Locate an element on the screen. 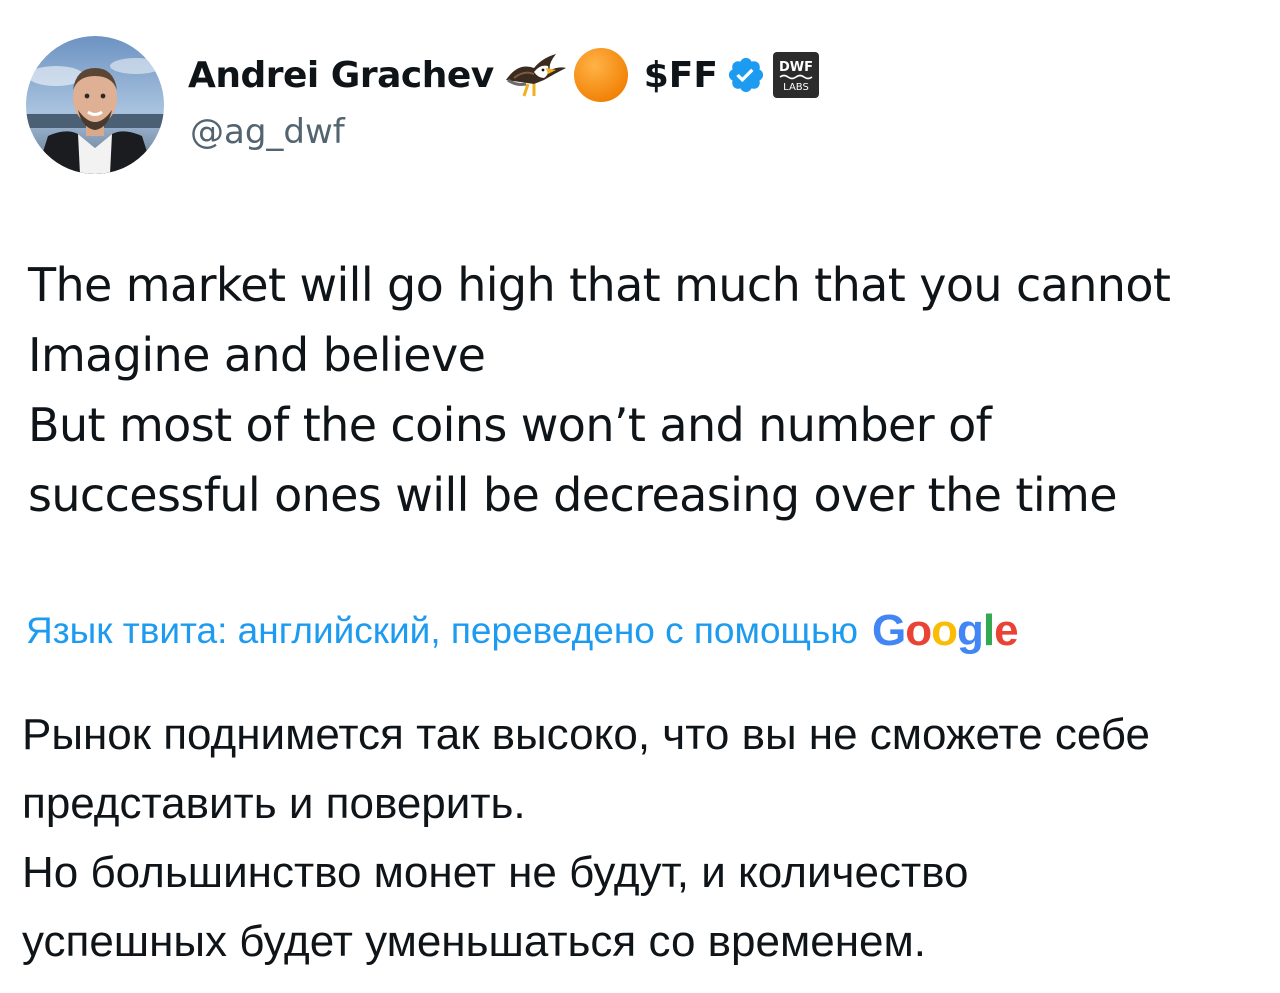  avatar-photo is located at coordinates (95, 105).